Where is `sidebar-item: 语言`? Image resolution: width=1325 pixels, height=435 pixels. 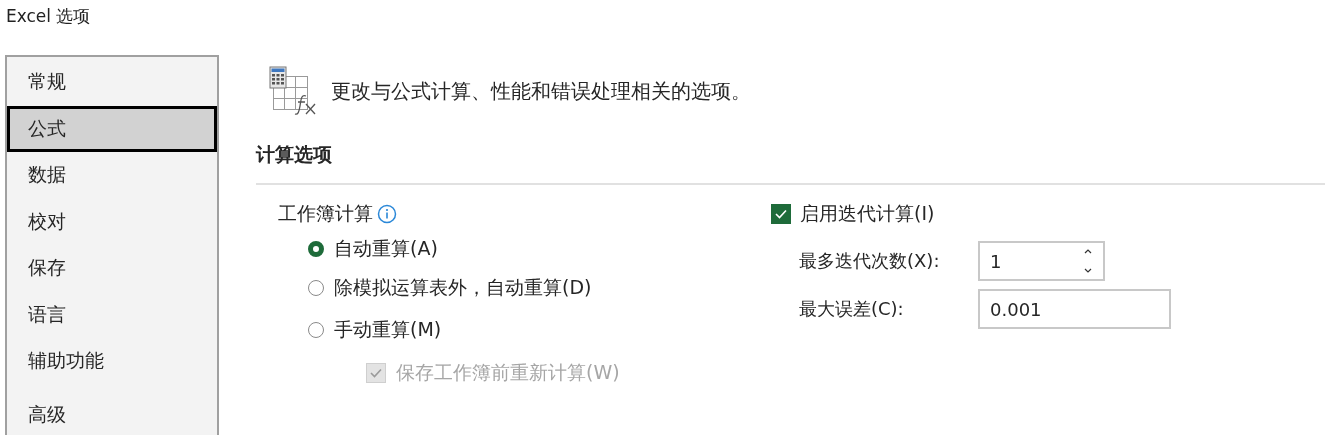
sidebar-item: 语言 is located at coordinates (112, 314).